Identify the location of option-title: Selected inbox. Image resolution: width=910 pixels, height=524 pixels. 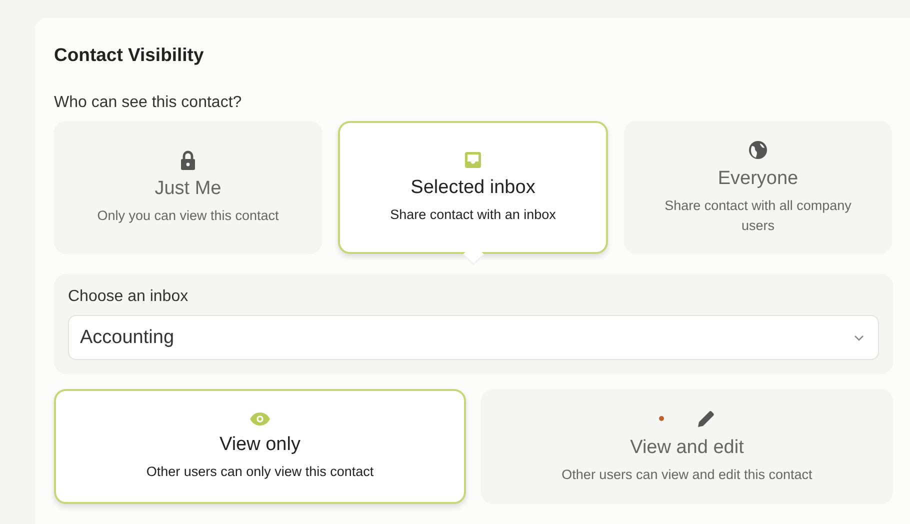
(473, 187).